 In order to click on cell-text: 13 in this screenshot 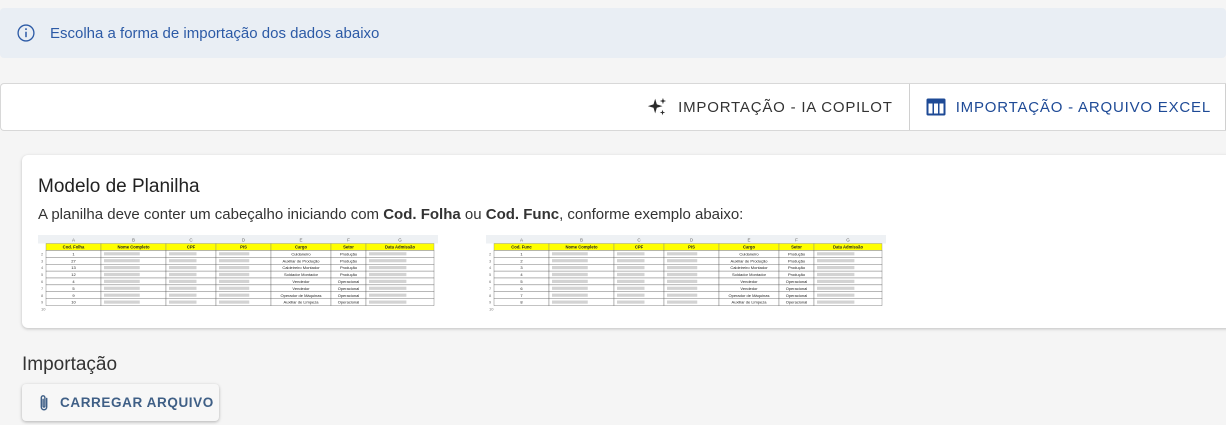, I will do `click(73, 267)`.